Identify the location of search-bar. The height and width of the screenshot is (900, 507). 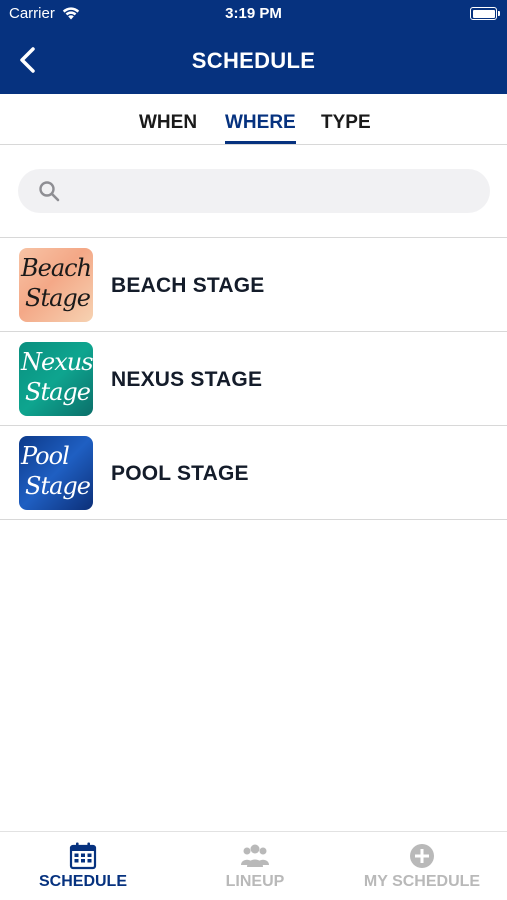
(254, 191).